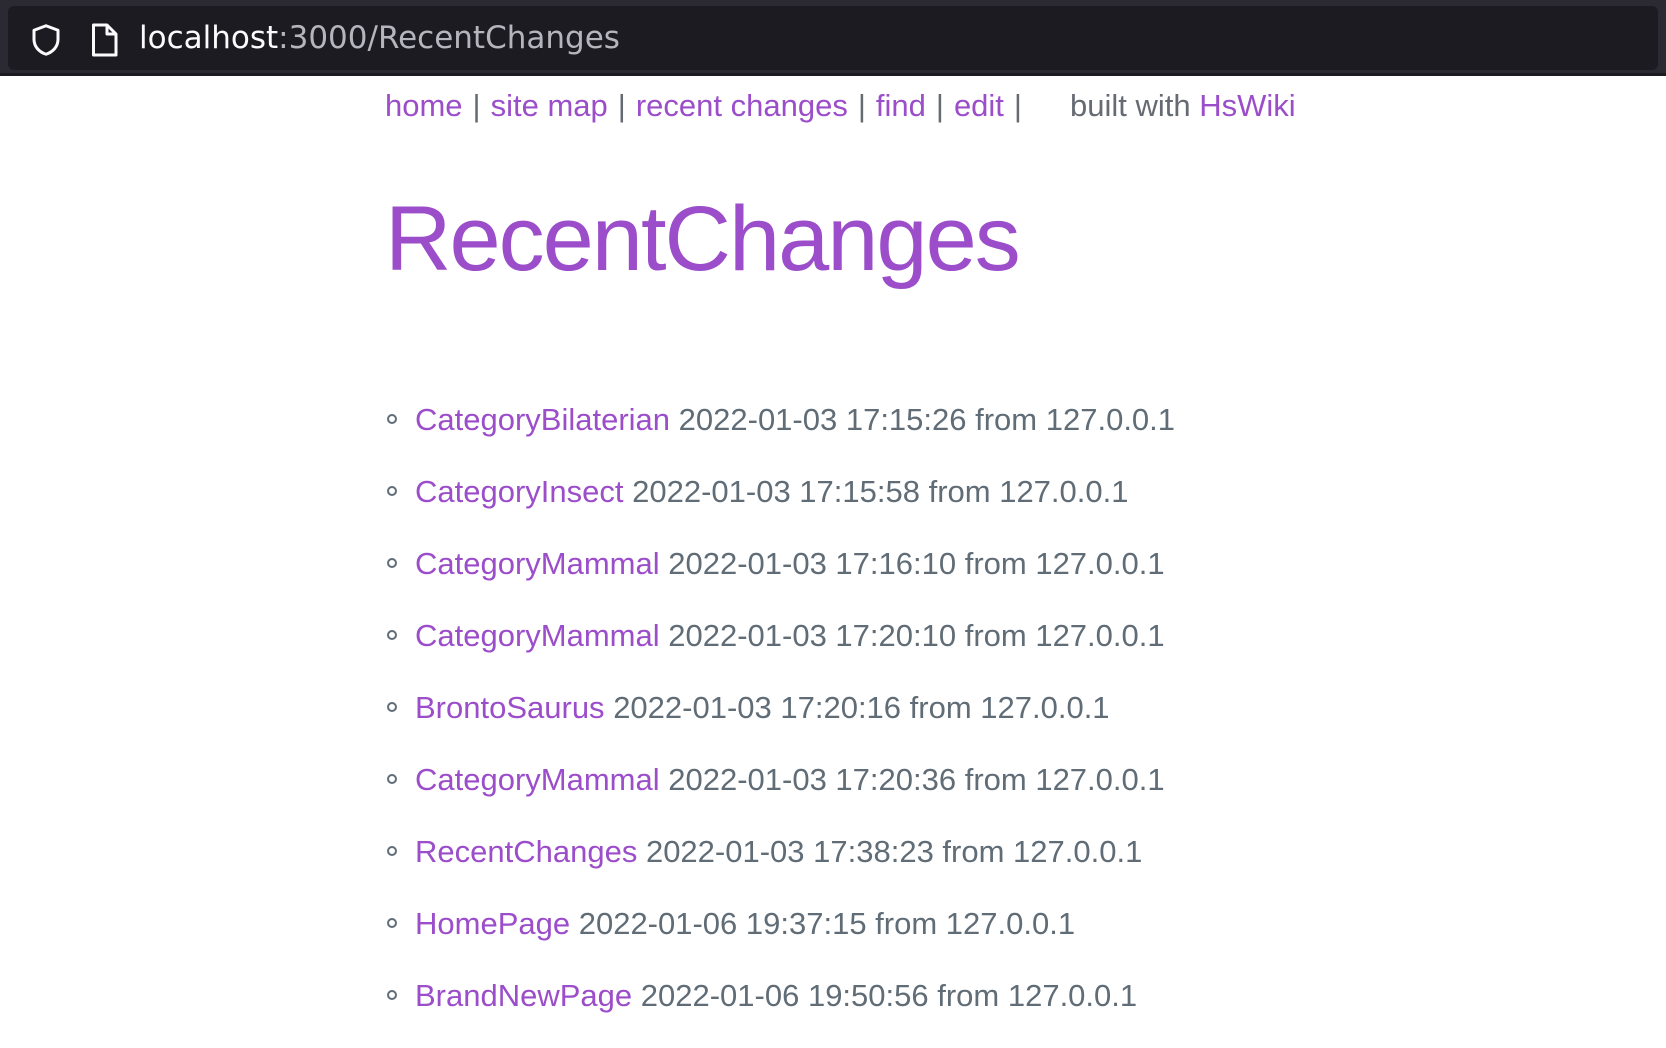 Image resolution: width=1666 pixels, height=1048 pixels. What do you see at coordinates (526, 851) in the screenshot?
I see `change-page-link: RecentChanges` at bounding box center [526, 851].